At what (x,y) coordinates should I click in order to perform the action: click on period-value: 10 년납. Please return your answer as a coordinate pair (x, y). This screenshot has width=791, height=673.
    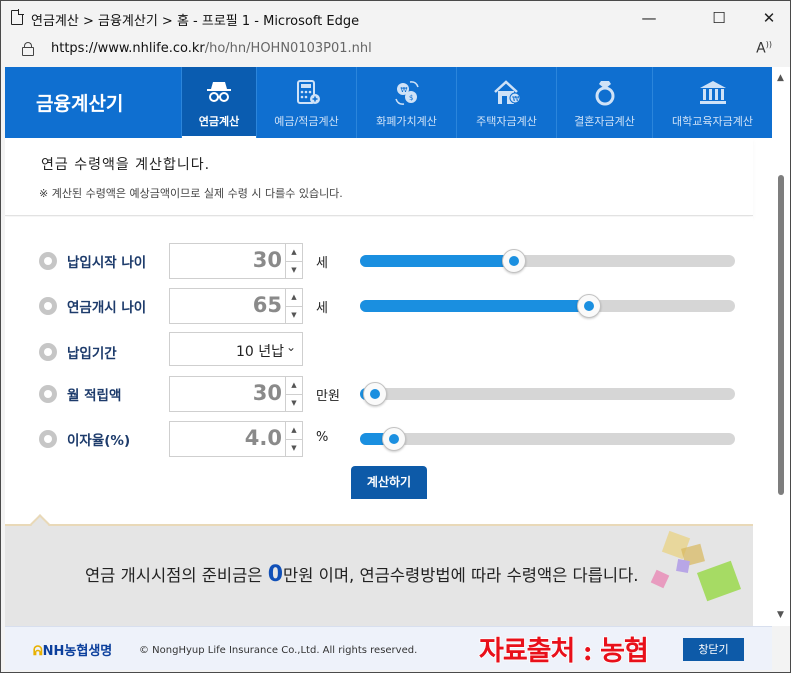
    Looking at the image, I should click on (260, 352).